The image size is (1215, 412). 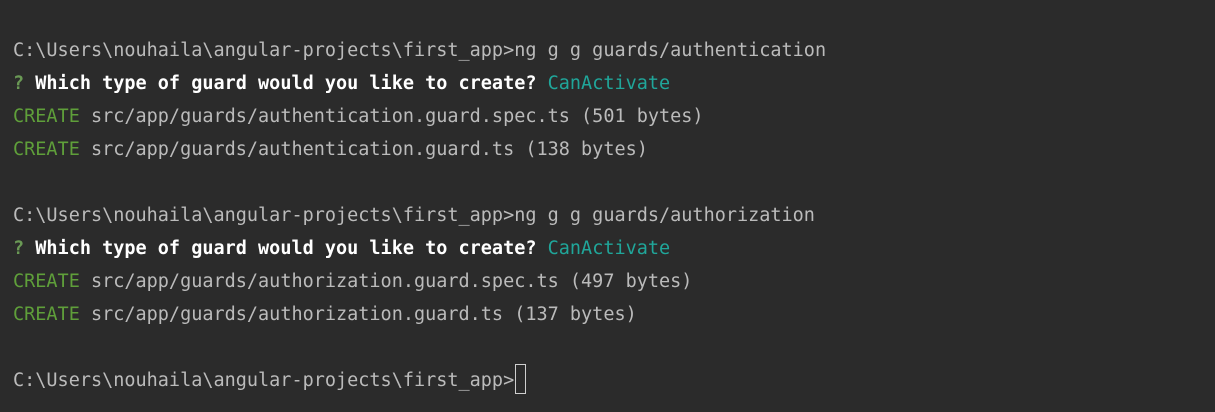 I want to click on command-text: ng g g guards/authentication, so click(x=670, y=50).